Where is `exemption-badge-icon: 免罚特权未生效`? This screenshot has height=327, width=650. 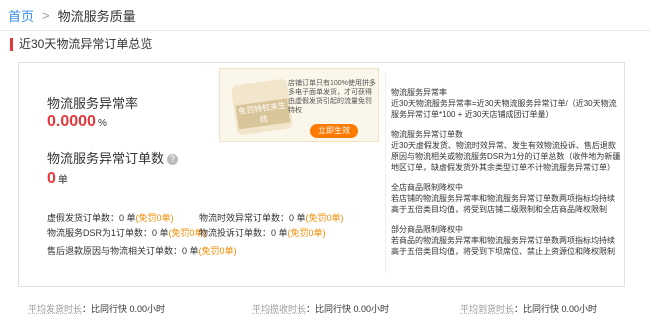
exemption-badge-icon: 免罚特权未生效 is located at coordinates (262, 107).